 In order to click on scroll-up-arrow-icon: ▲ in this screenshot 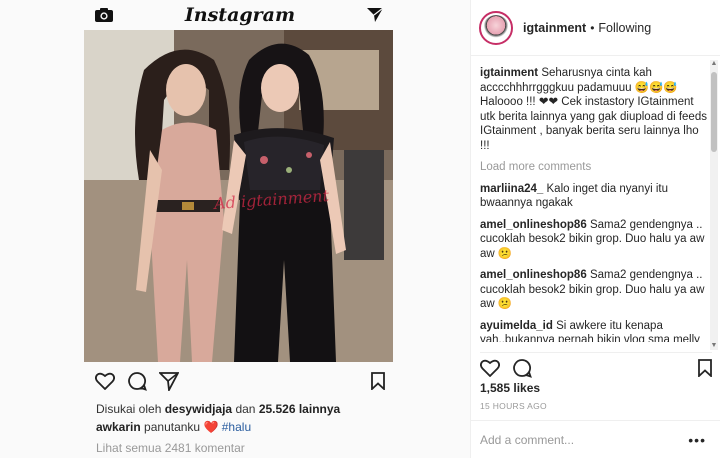, I will do `click(714, 64)`.